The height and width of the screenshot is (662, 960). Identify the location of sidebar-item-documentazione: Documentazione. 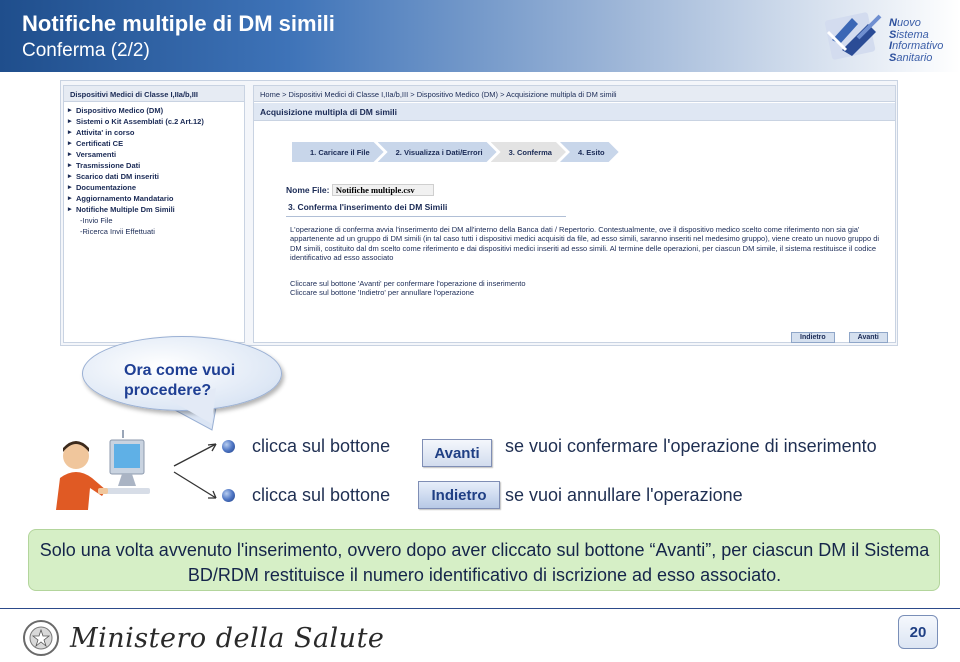
(154, 187).